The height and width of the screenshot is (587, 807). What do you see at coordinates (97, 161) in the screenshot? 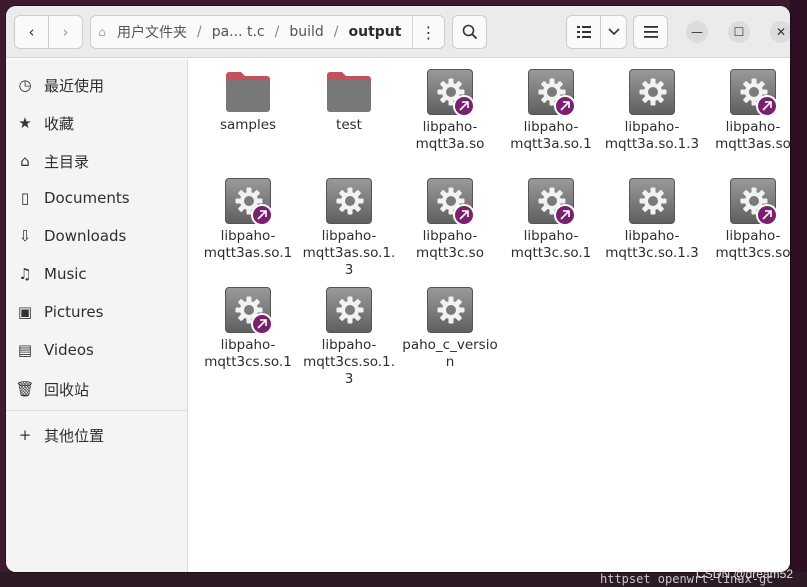
I see `sidebar-item-home: ⌂ 主目录` at bounding box center [97, 161].